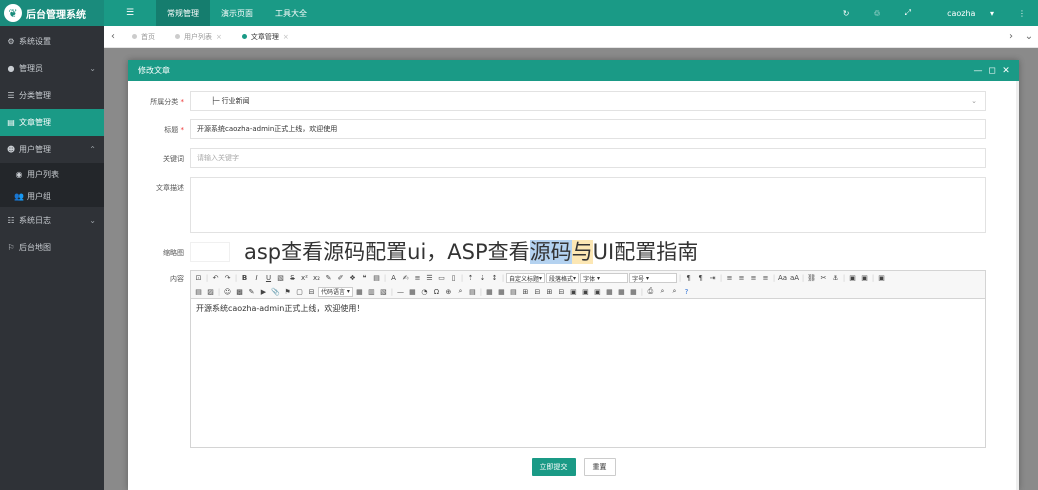  What do you see at coordinates (588, 129) in the screenshot?
I see `title-input: 开源系统caozha-admin正式上线，欢迎使用` at bounding box center [588, 129].